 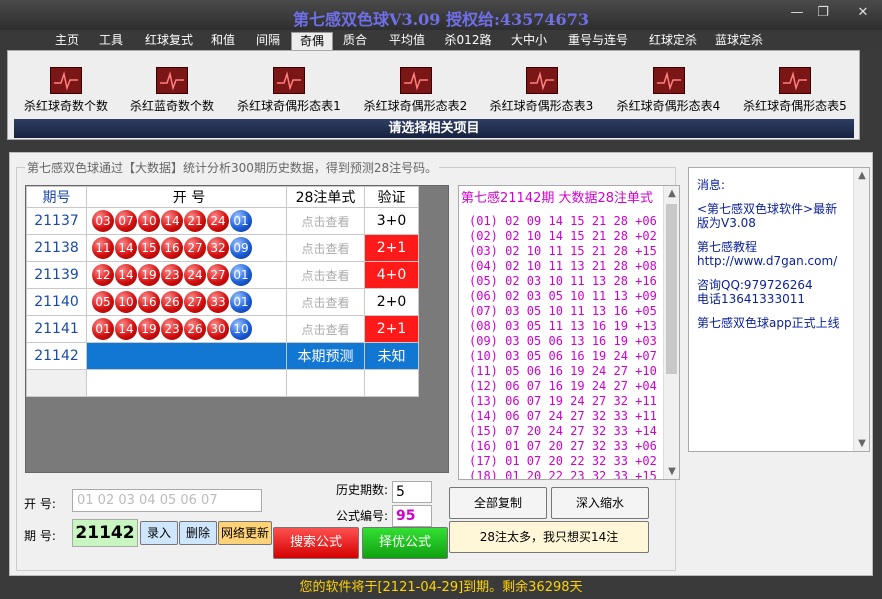 What do you see at coordinates (563, 401) in the screenshot?
I see `prediction-line: (13) 06 07 19 24 27 32 +11` at bounding box center [563, 401].